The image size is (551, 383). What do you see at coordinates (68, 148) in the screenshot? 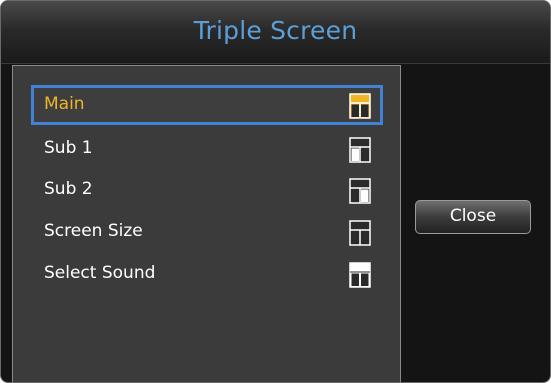
I see `menu-item-label: Sub 1` at bounding box center [68, 148].